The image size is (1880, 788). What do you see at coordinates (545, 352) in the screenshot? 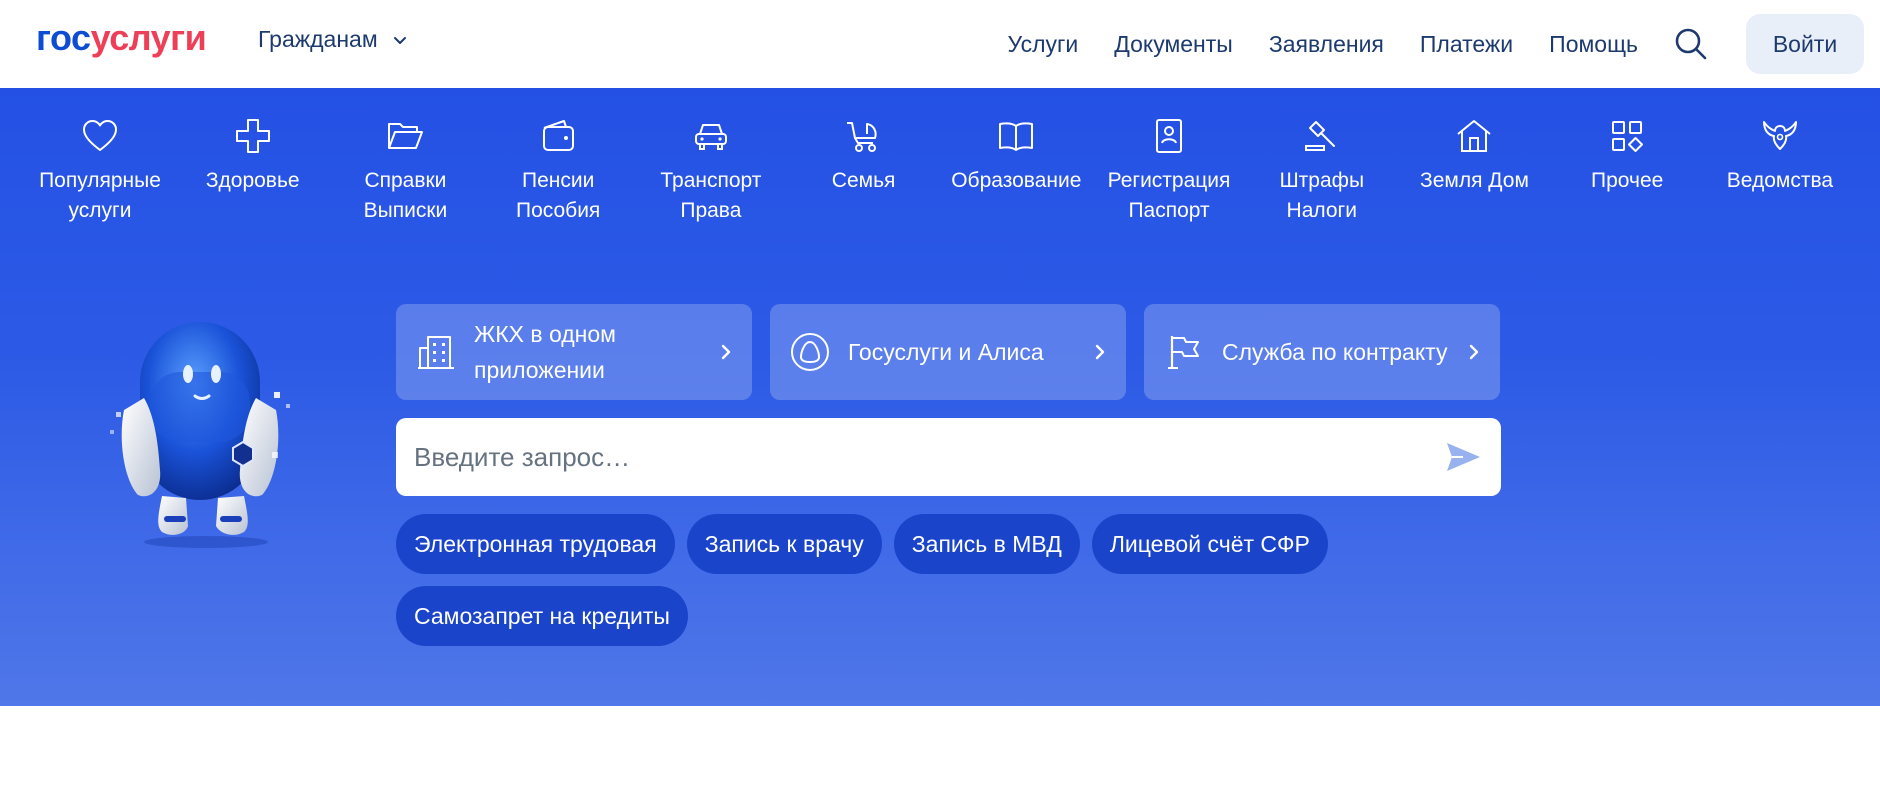
I see `quick-link-label: ЖКХ в одном приложении` at bounding box center [545, 352].